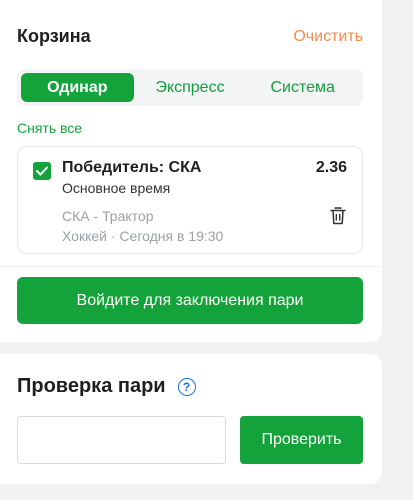 The image size is (413, 500). Describe the element at coordinates (191, 266) in the screenshot. I see `divider` at that location.